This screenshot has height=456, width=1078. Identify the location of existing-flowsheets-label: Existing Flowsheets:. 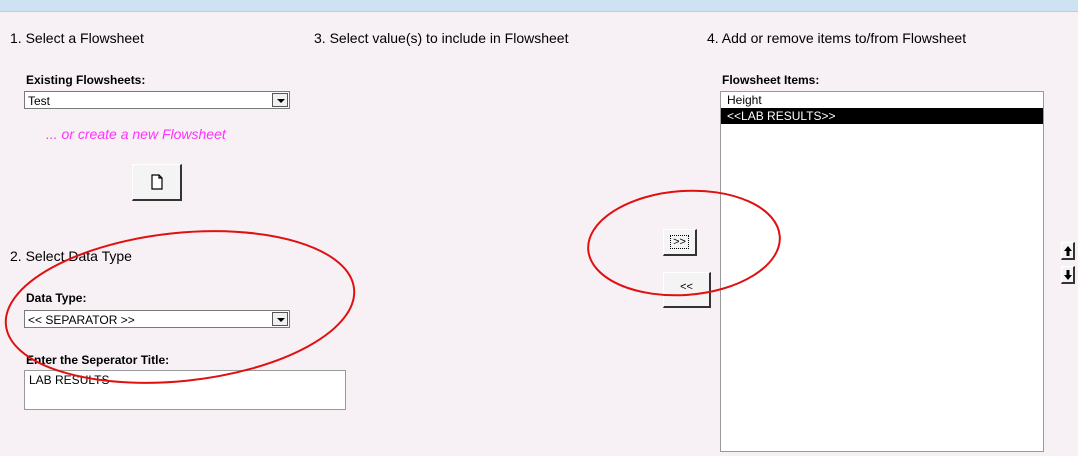
(86, 80).